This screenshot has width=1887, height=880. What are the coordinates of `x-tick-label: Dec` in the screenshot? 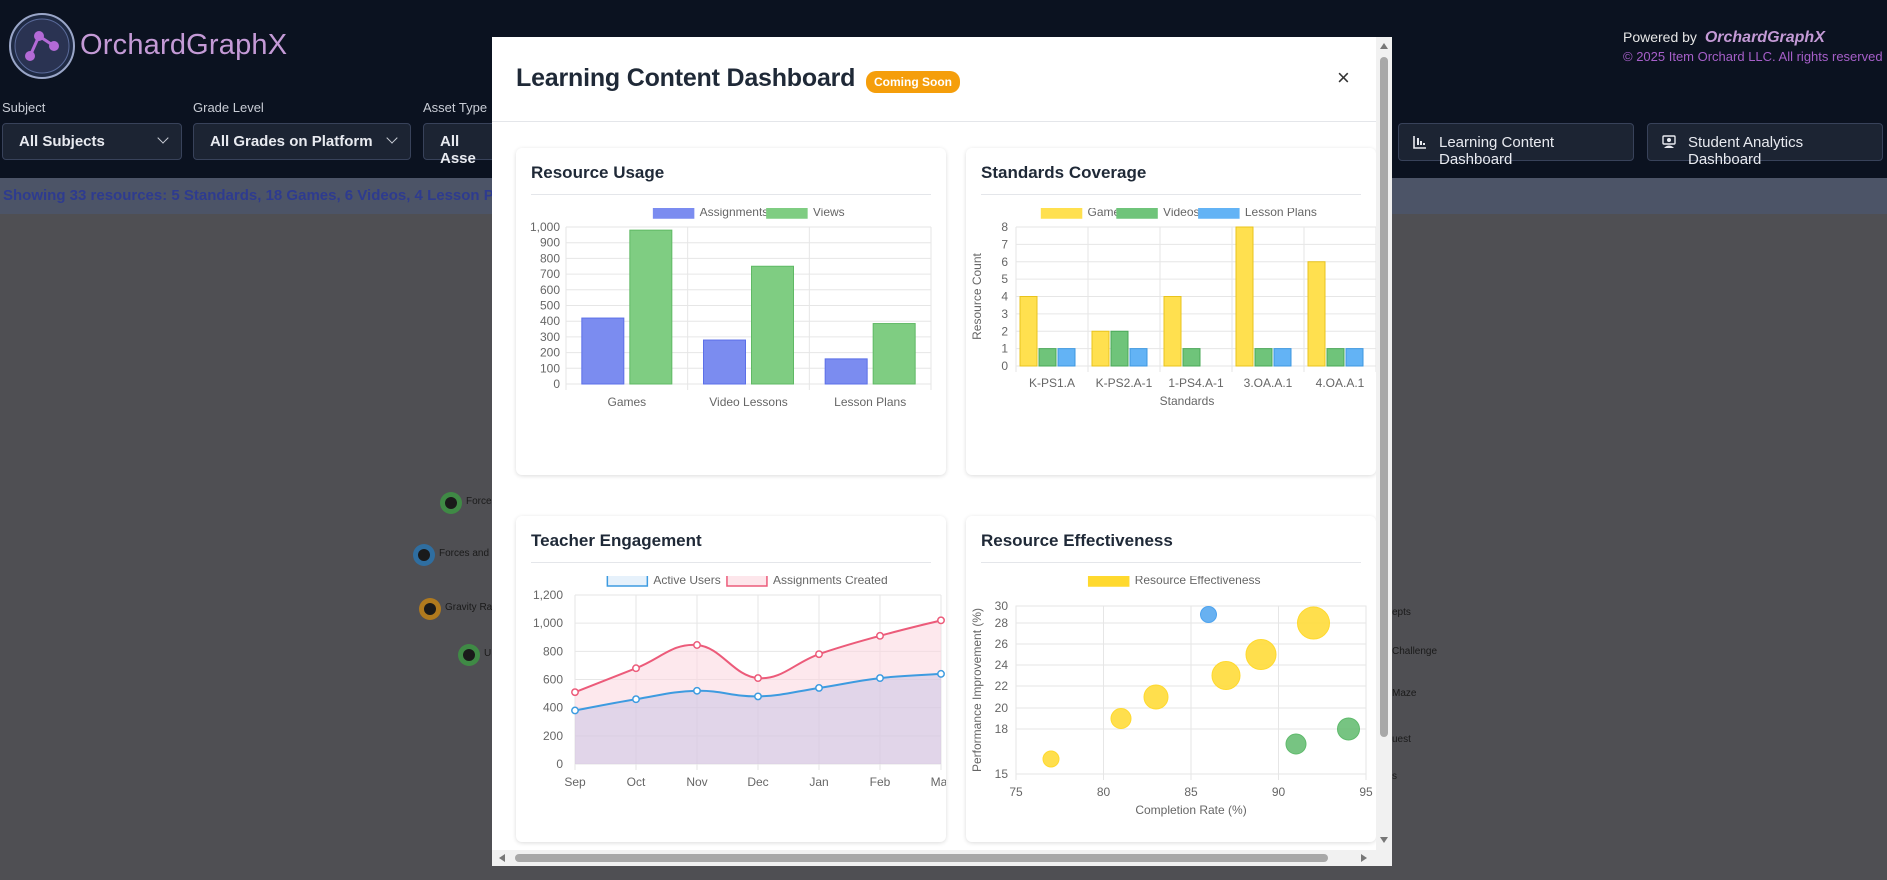 It's located at (757, 782).